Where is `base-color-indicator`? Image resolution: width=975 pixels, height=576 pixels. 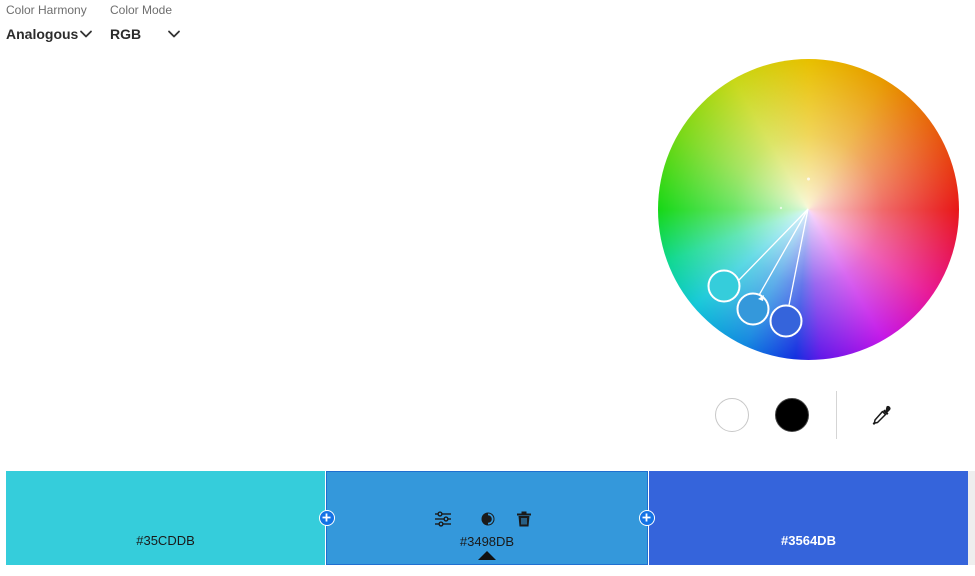
base-color-indicator is located at coordinates (487, 555).